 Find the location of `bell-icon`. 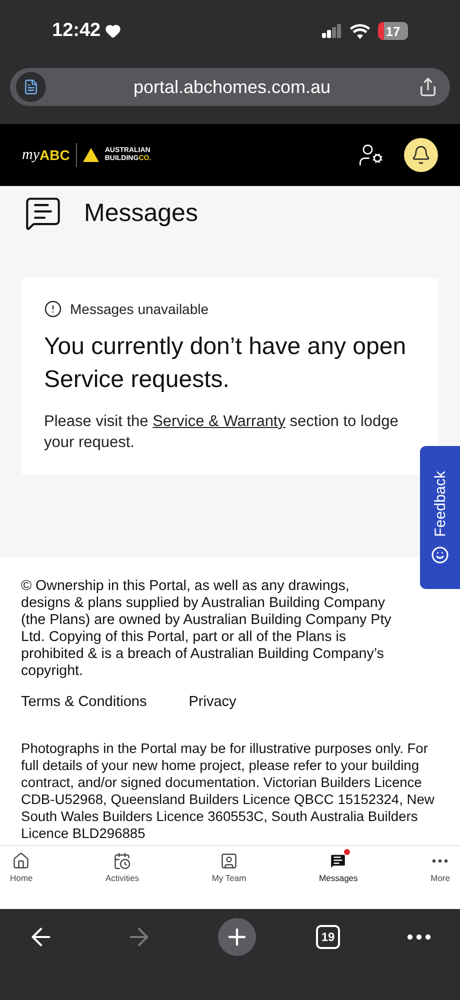

bell-icon is located at coordinates (421, 155).